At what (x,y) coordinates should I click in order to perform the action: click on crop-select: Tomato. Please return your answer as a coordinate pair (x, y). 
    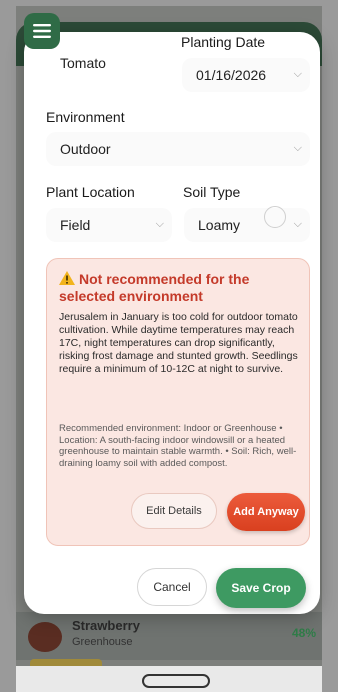
    Looking at the image, I should click on (106, 63).